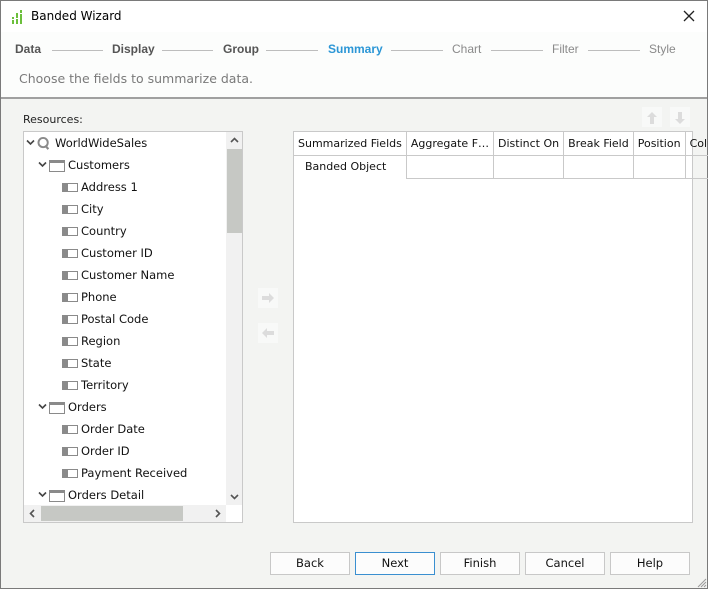 The image size is (708, 589). Describe the element at coordinates (124, 341) in the screenshot. I see `tree-item-field: Region` at that location.